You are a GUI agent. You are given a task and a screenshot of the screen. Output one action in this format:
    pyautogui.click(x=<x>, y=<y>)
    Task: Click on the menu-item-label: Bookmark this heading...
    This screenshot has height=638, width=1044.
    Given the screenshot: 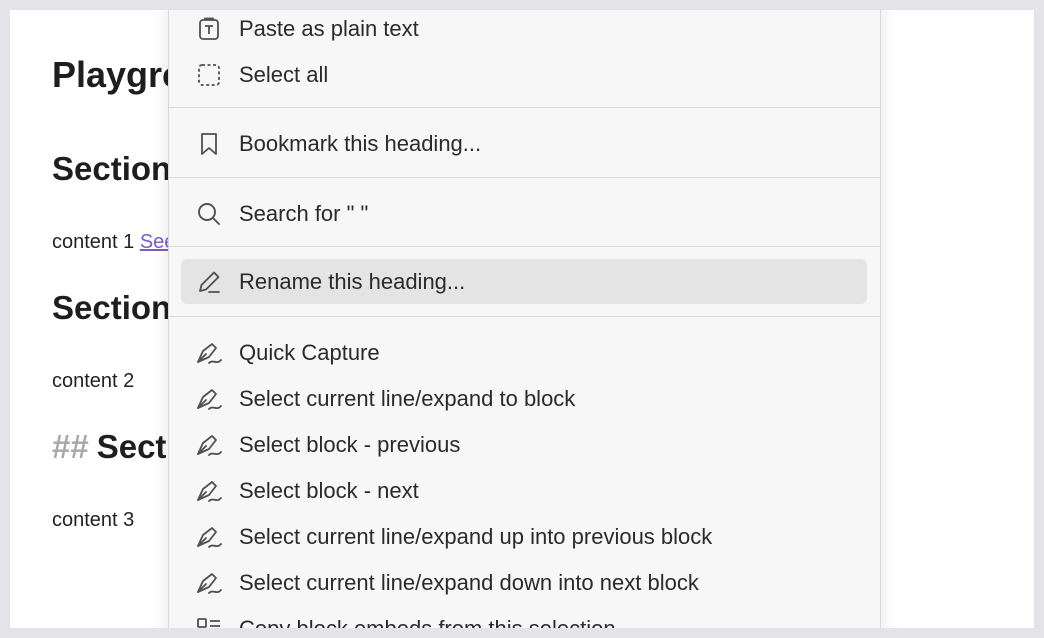 What is the action you would take?
    pyautogui.click(x=360, y=143)
    